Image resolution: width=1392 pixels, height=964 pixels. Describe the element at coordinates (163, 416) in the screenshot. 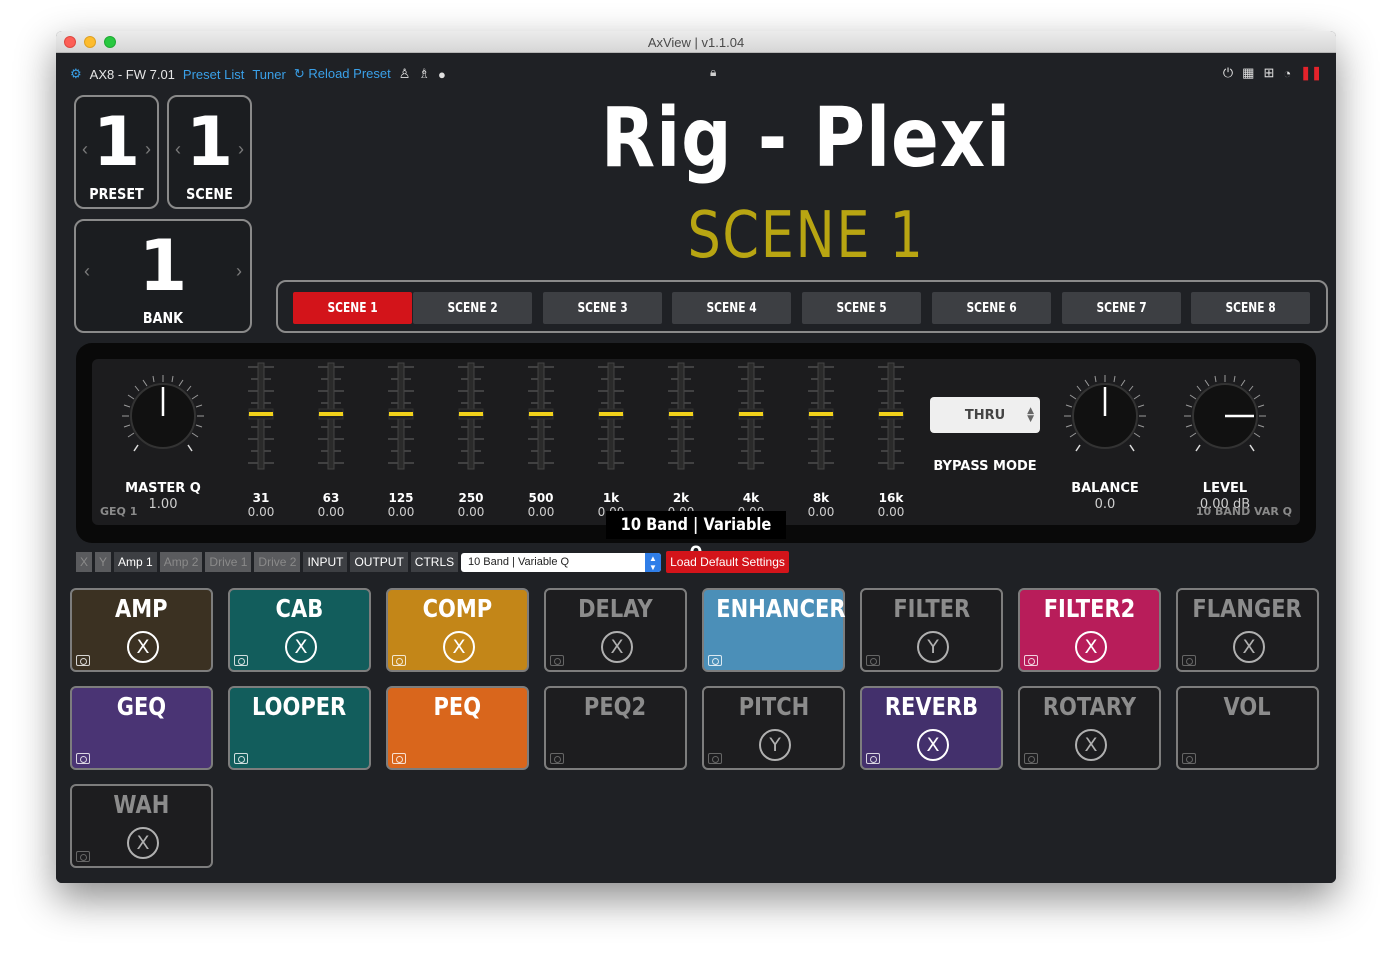

I see `master-q-knob` at that location.